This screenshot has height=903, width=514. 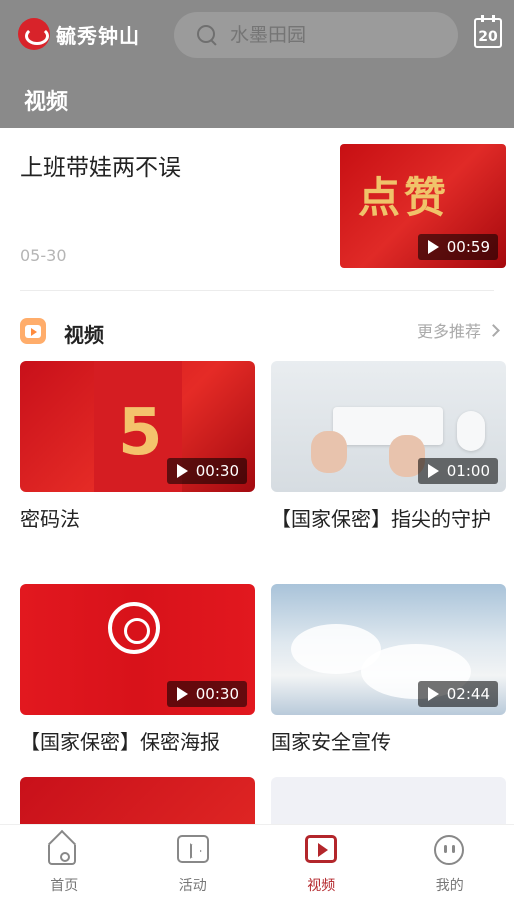 I want to click on search-bar, so click(x=316, y=35).